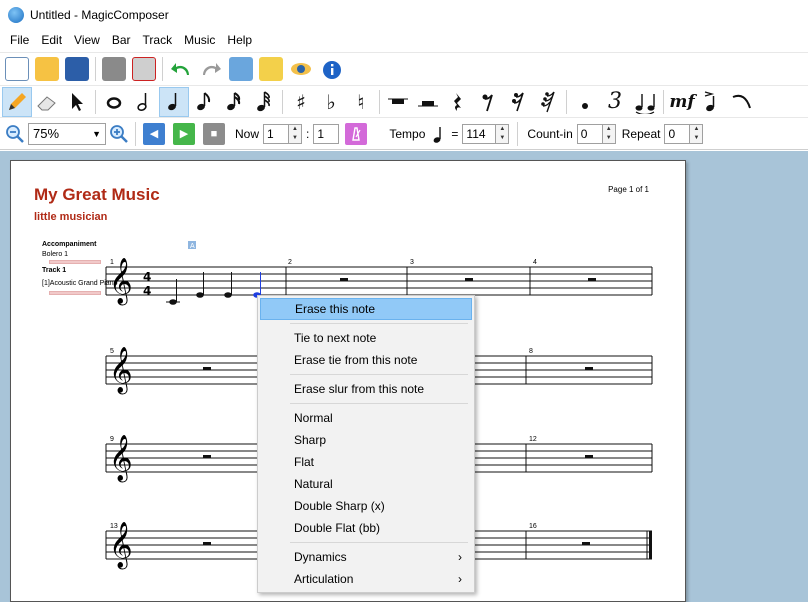 Image resolution: width=808 pixels, height=602 pixels. I want to click on menu-help: Help, so click(239, 40).